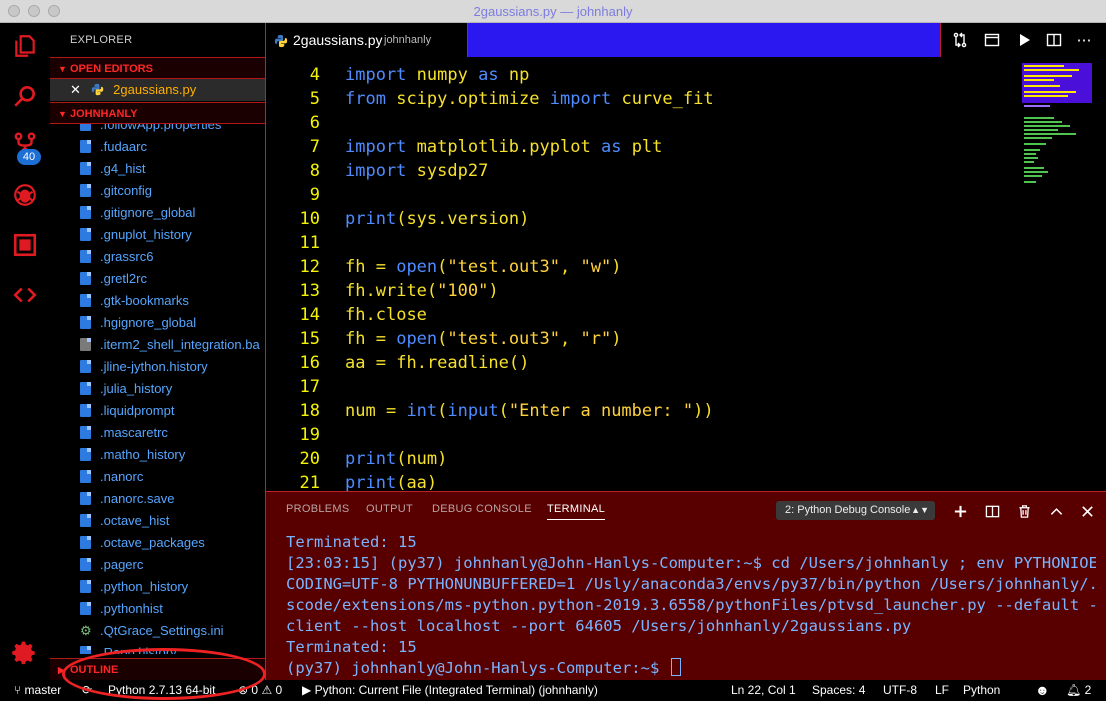  What do you see at coordinates (124, 433) in the screenshot?
I see `file-item: .mascaretrc` at bounding box center [124, 433].